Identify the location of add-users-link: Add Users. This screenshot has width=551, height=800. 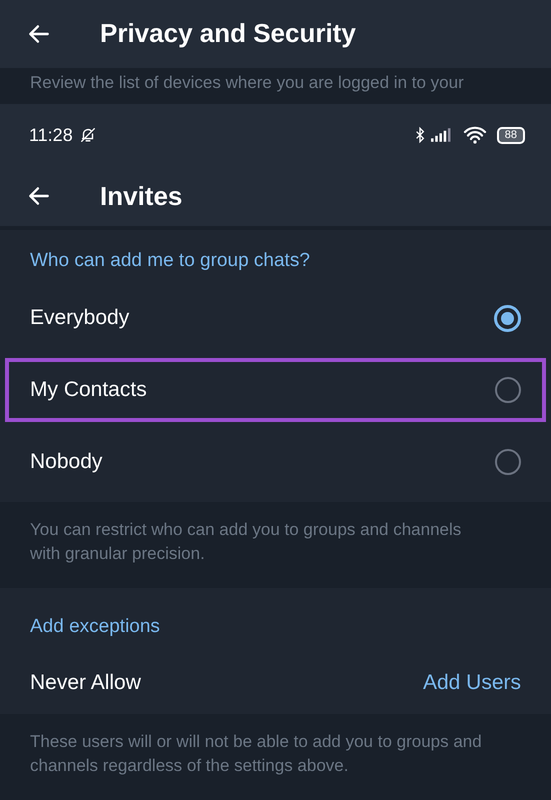
(471, 683).